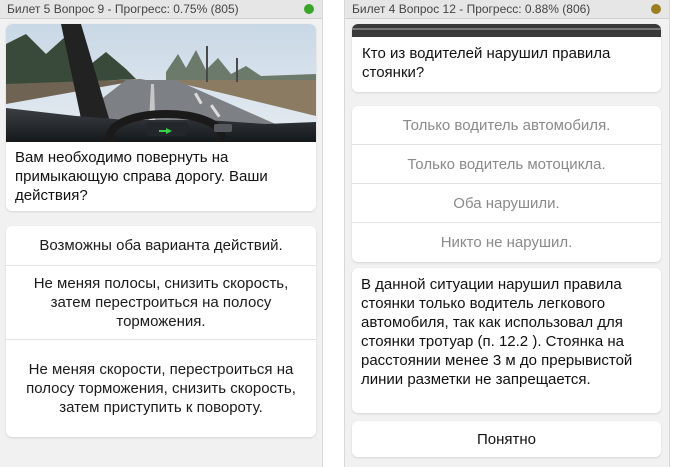 The height and width of the screenshot is (467, 678). I want to click on answer-option-3: Оба нарушили., so click(506, 203).